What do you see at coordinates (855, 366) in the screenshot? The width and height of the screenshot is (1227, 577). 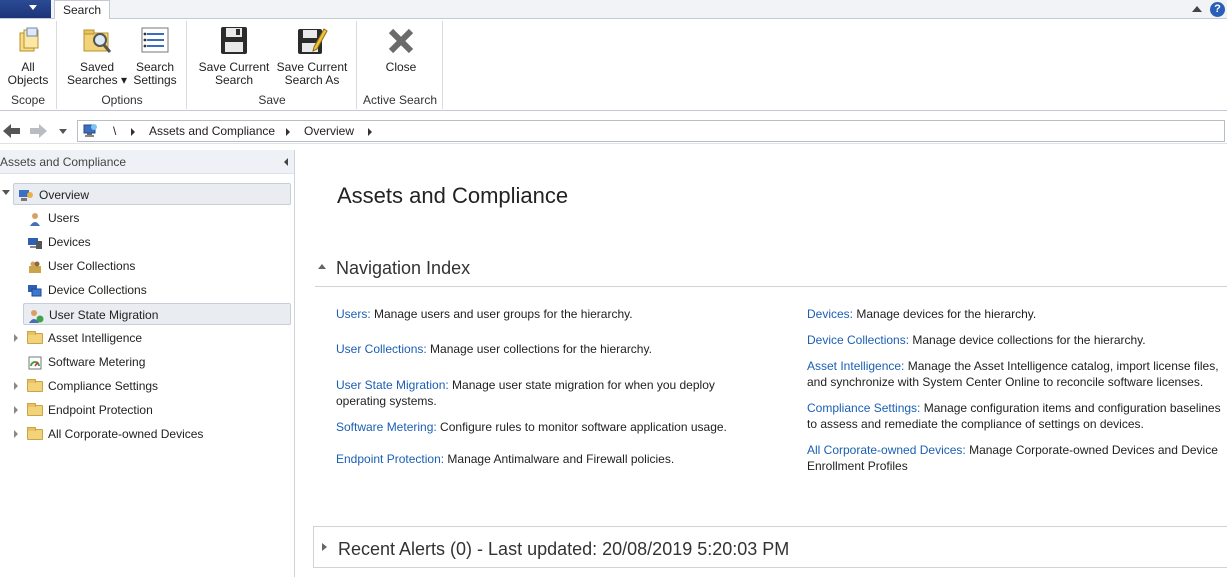 I see `link-asset-intelligence: Asset Intelligence:` at bounding box center [855, 366].